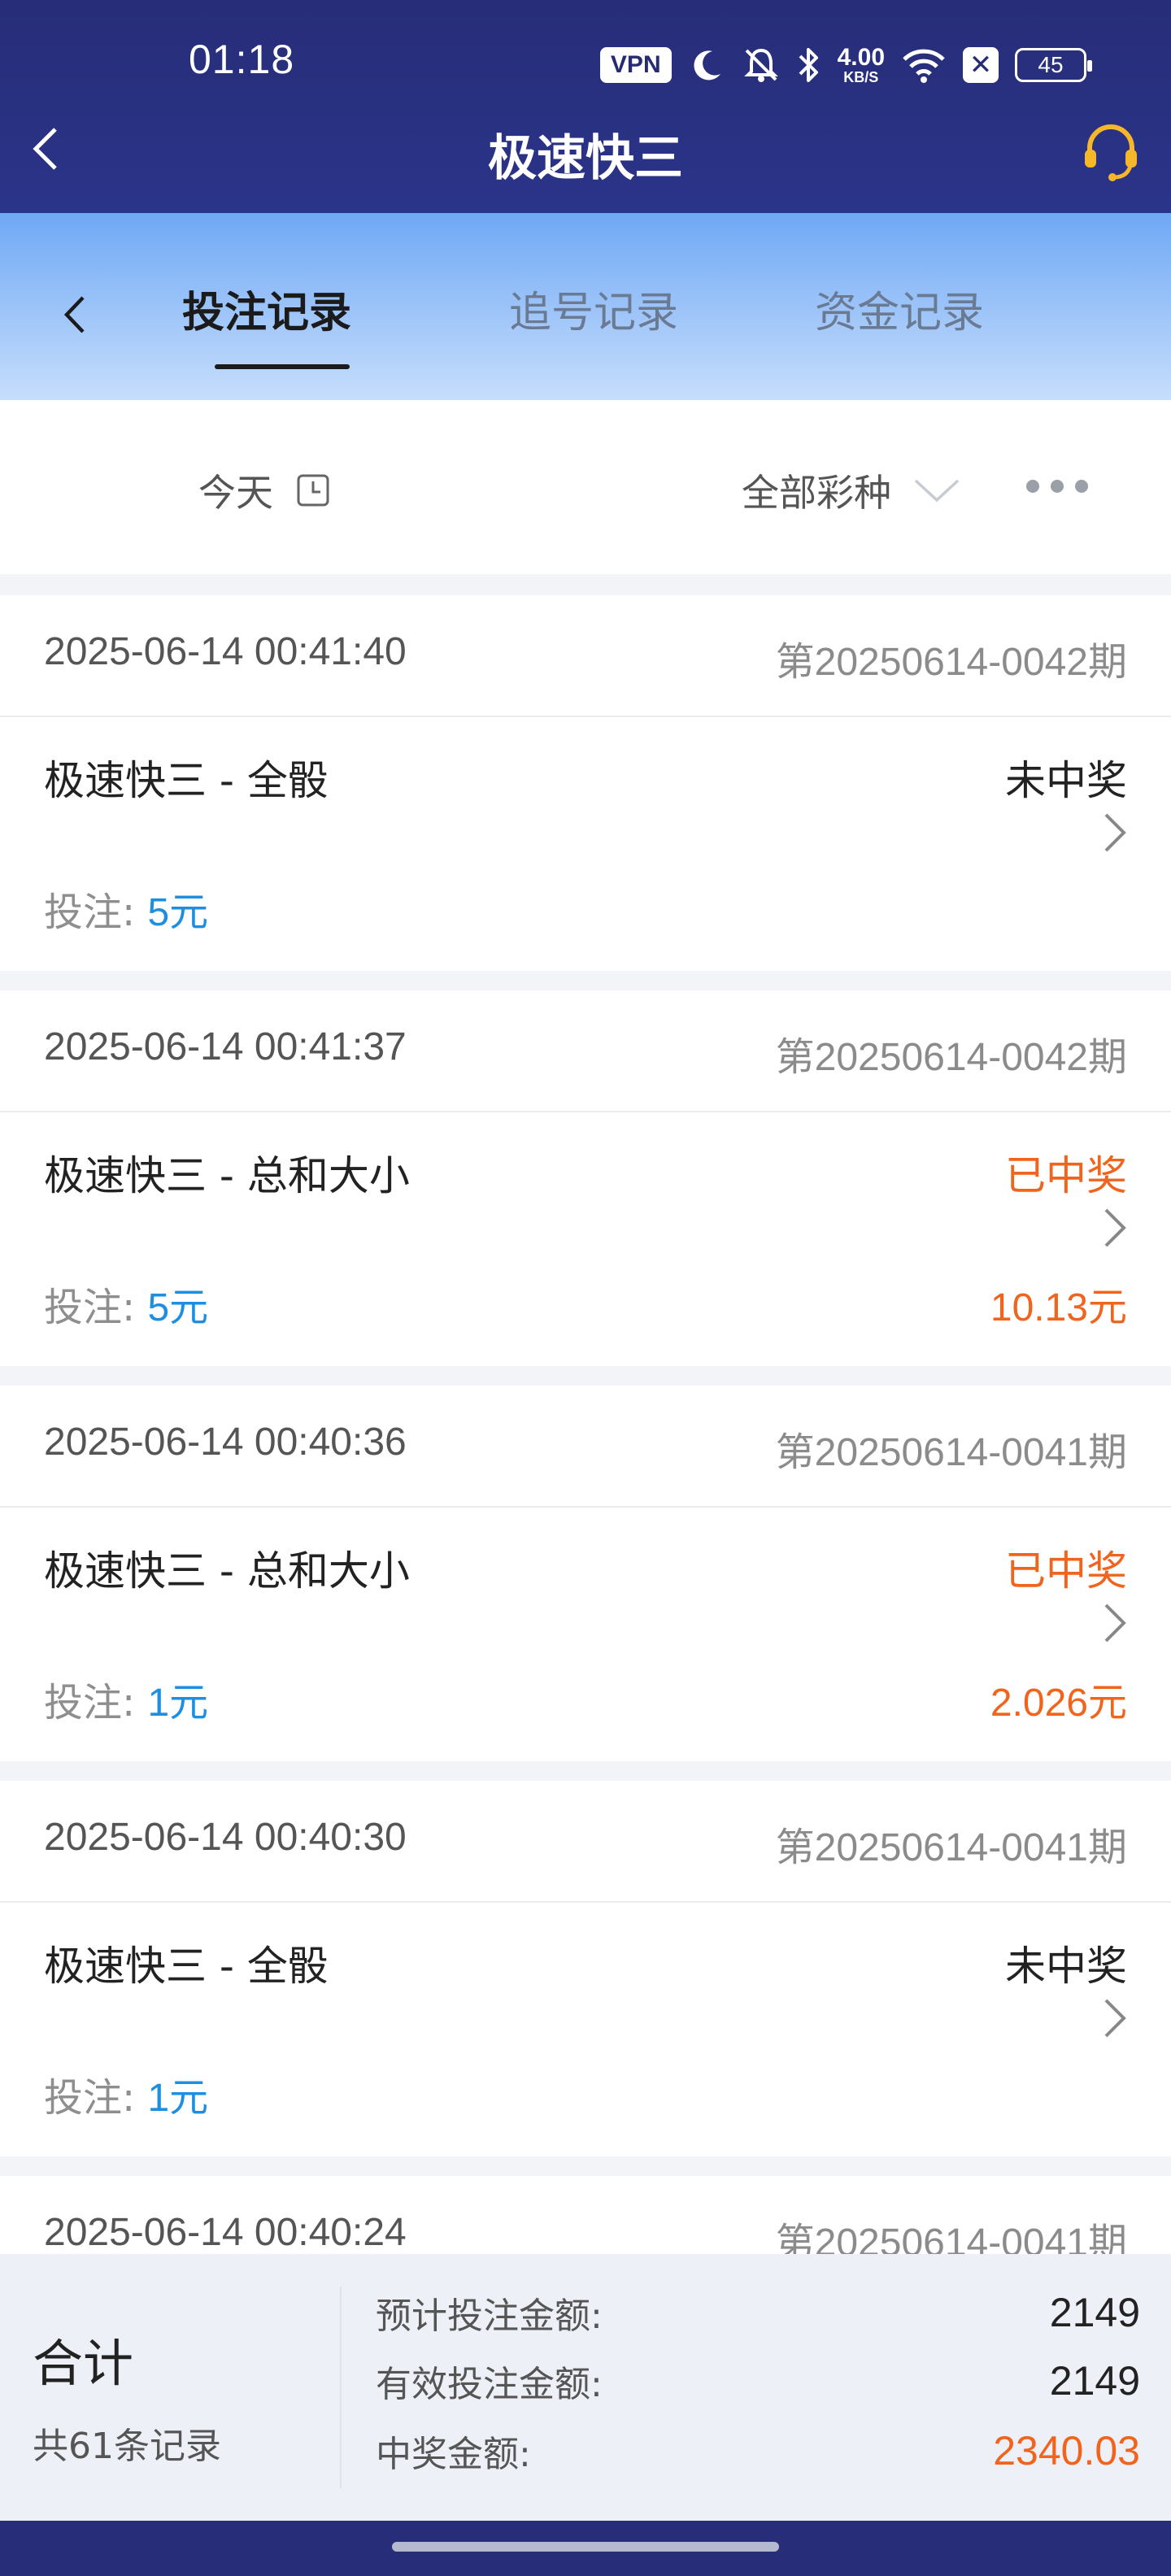 The width and height of the screenshot is (1171, 2576). What do you see at coordinates (585, 1051) in the screenshot?
I see `record-header: 2025-06-14 00:41:37 第20250614-0042期` at bounding box center [585, 1051].